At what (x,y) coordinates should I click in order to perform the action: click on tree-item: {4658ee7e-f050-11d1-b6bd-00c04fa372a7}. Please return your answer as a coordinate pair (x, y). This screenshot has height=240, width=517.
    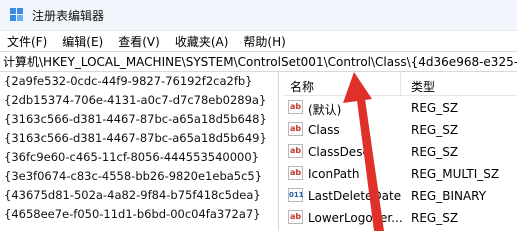
    Looking at the image, I should click on (139, 214).